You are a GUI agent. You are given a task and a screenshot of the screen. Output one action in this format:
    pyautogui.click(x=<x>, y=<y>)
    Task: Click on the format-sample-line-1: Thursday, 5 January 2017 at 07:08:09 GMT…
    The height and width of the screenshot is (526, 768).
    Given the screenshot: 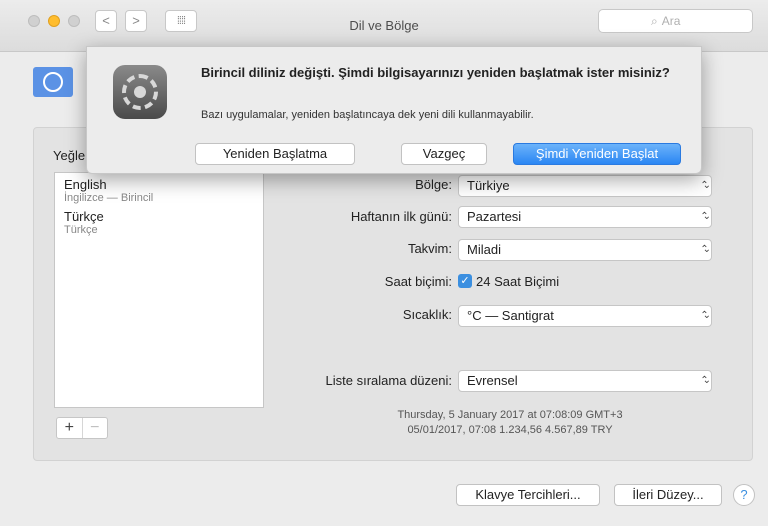 What is the action you would take?
    pyautogui.click(x=510, y=415)
    